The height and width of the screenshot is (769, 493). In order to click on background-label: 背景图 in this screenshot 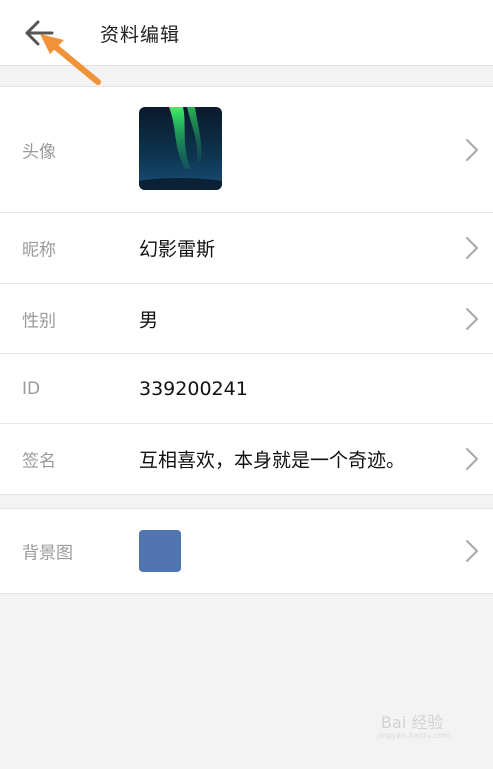, I will do `click(47, 553)`.